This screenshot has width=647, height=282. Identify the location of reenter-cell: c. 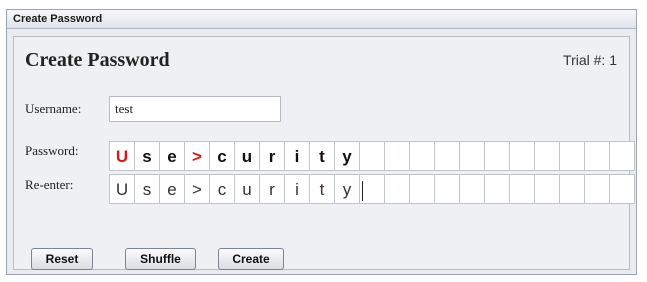
(222, 189).